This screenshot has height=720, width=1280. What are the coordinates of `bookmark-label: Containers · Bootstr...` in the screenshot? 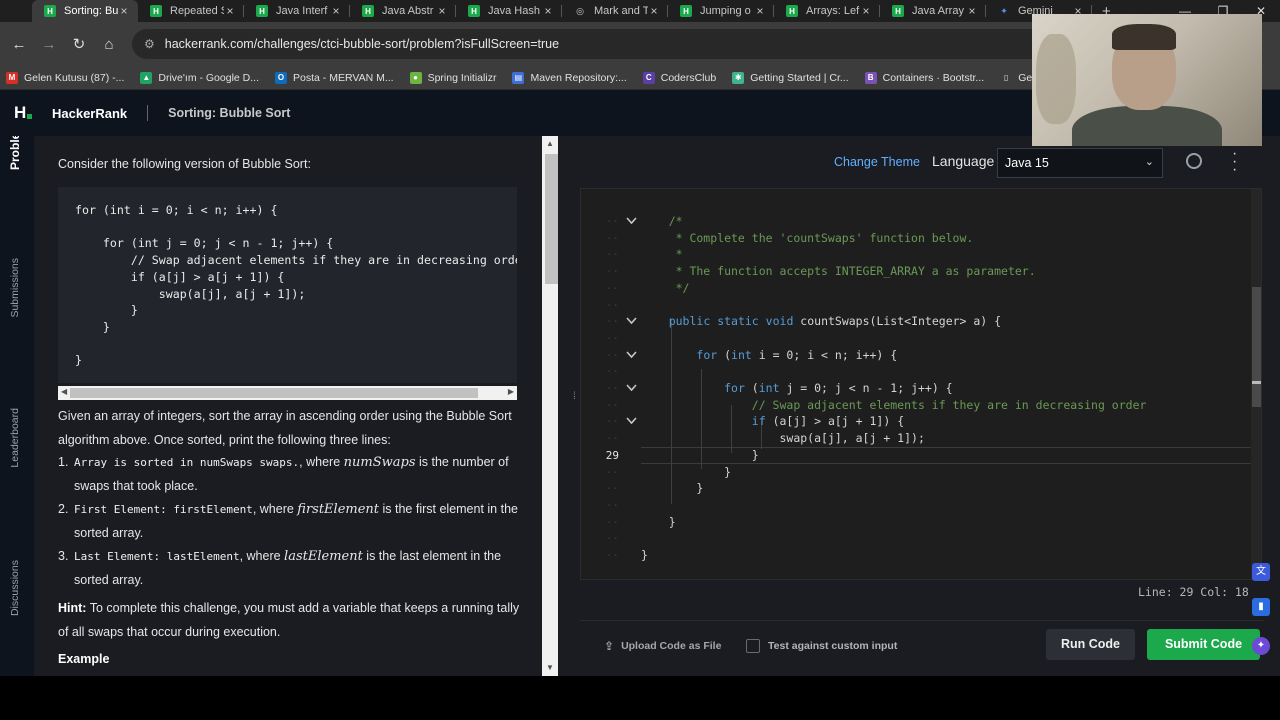 It's located at (933, 77).